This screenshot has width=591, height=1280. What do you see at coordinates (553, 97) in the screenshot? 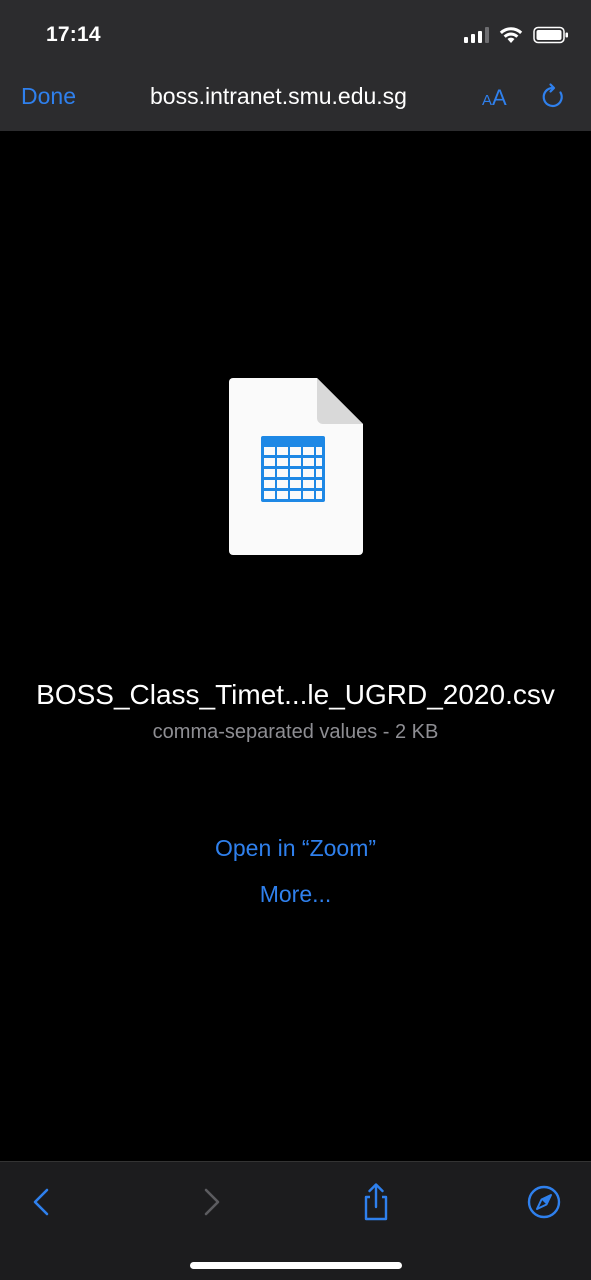
I see `reload-icon` at bounding box center [553, 97].